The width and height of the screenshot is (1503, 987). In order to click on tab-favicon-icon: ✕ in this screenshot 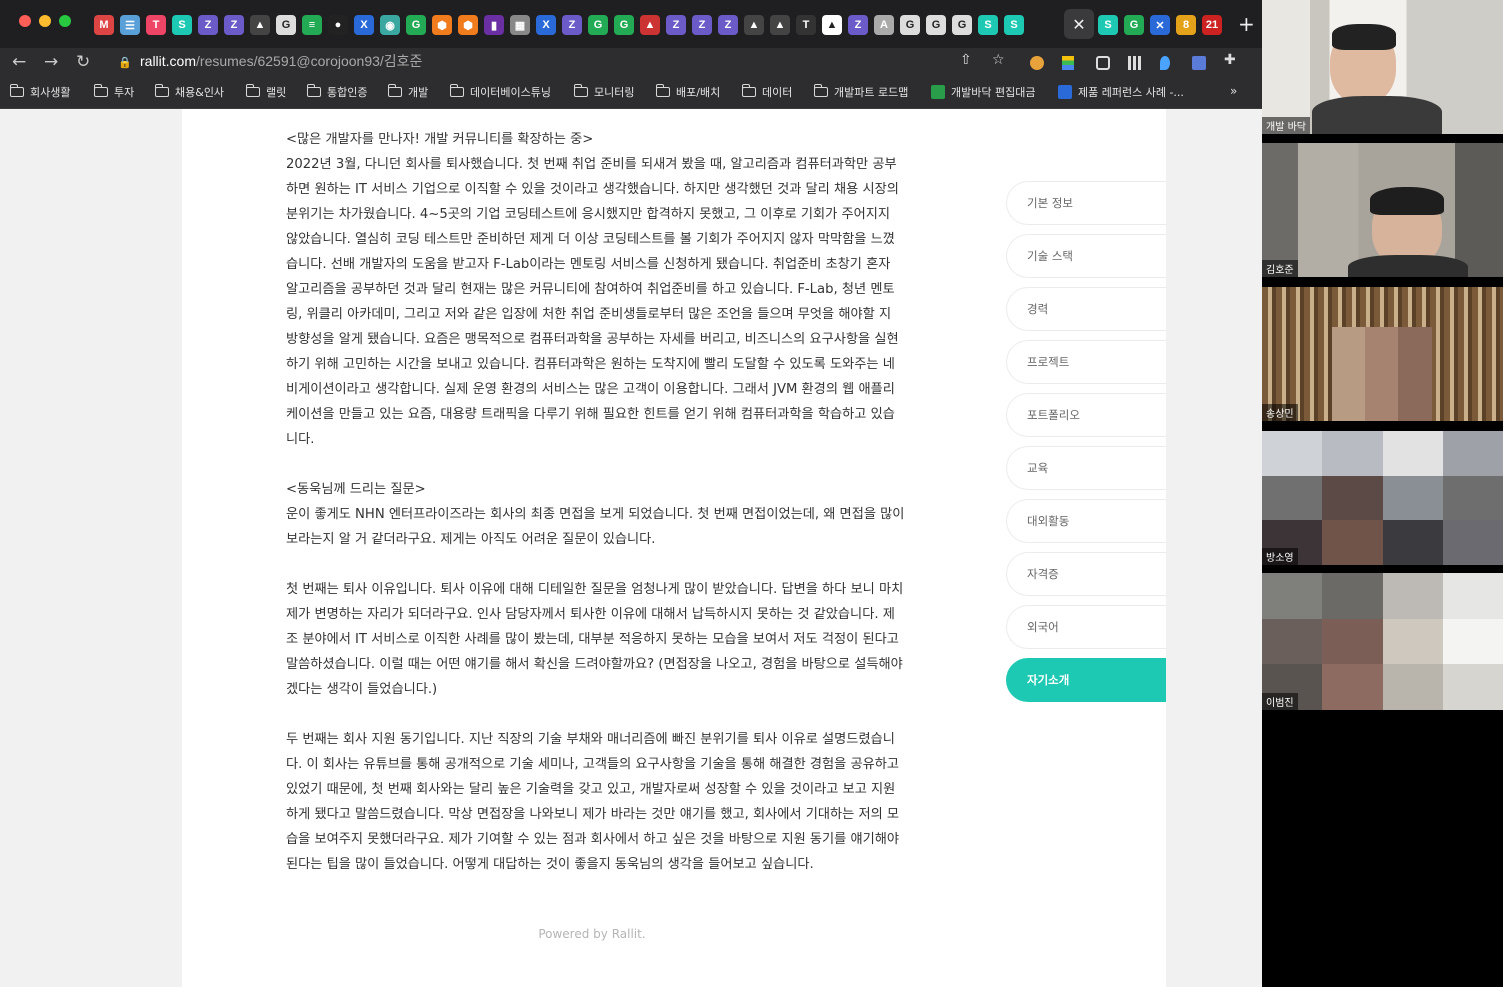, I will do `click(1160, 25)`.